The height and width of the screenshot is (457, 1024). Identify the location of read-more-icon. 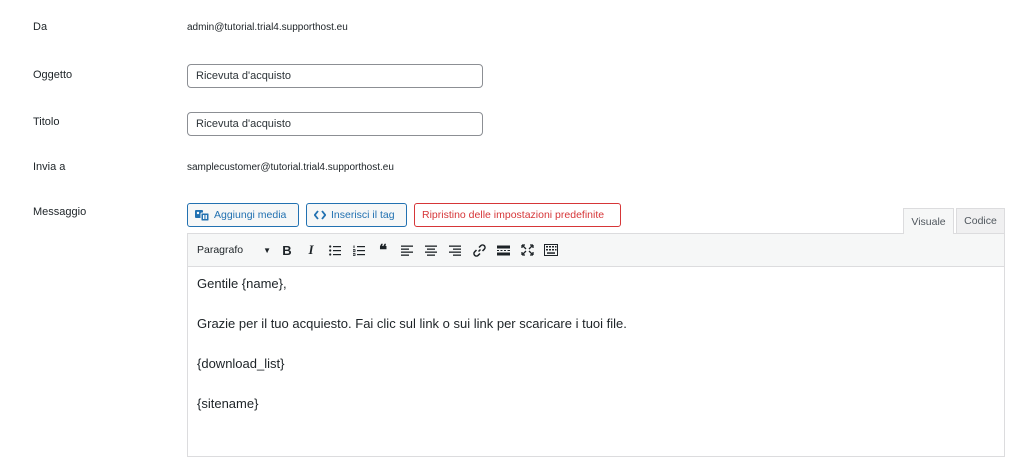
(503, 250).